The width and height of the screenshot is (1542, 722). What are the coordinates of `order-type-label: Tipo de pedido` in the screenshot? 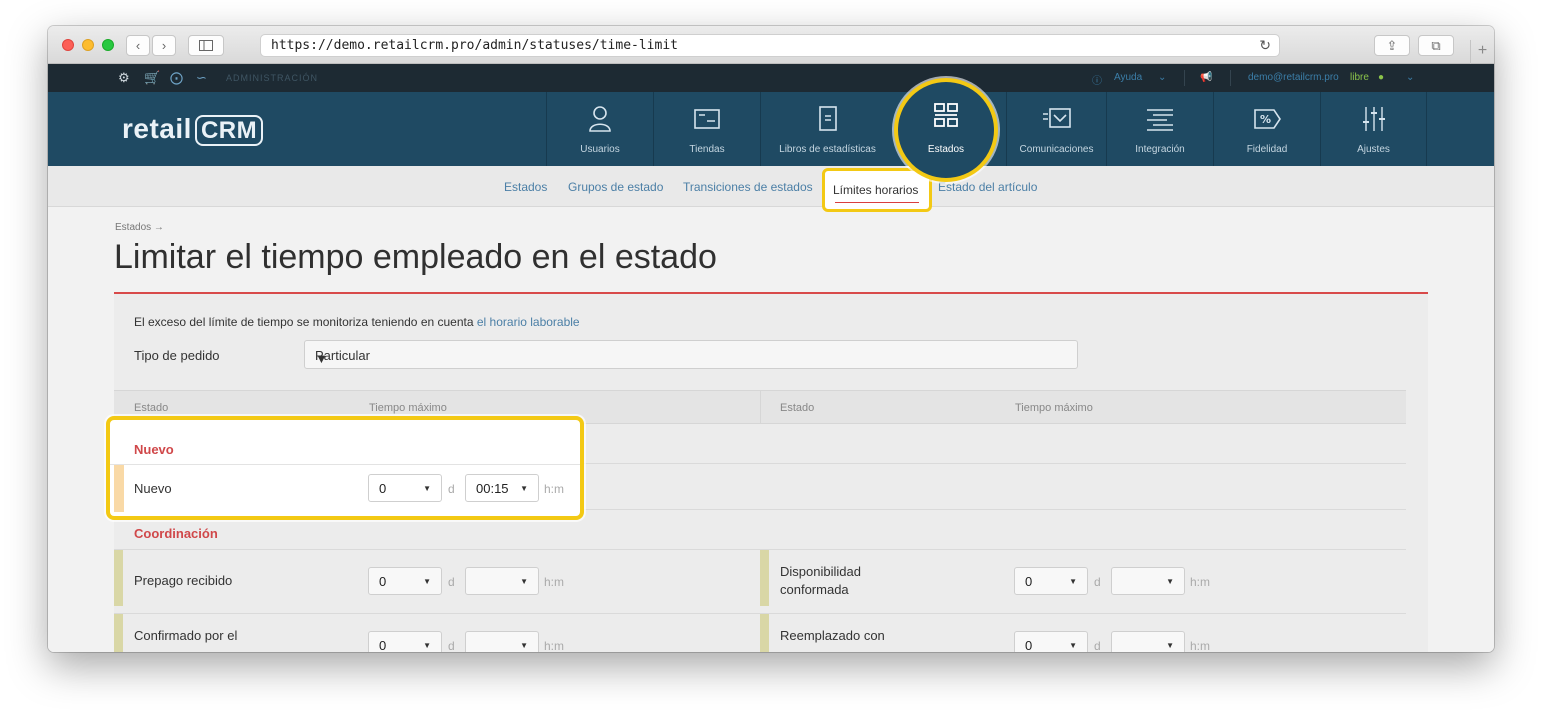 It's located at (177, 355).